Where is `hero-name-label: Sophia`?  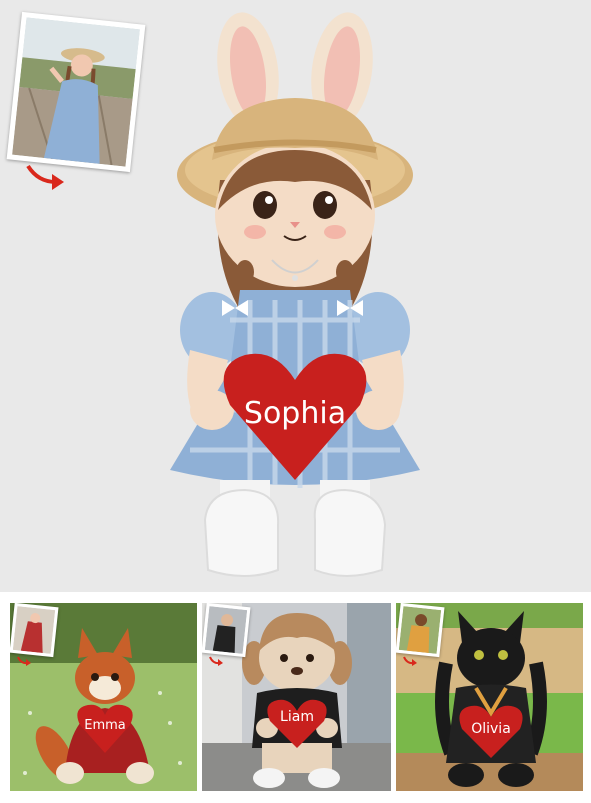 hero-name-label: Sophia is located at coordinates (295, 413).